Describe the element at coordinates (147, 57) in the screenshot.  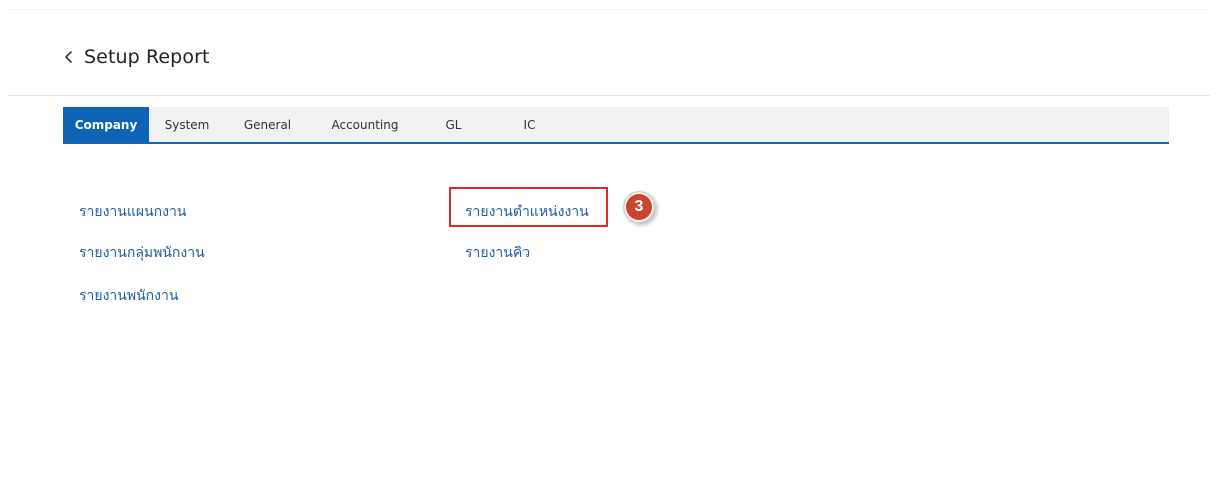
I see `page-title: Setup Report` at that location.